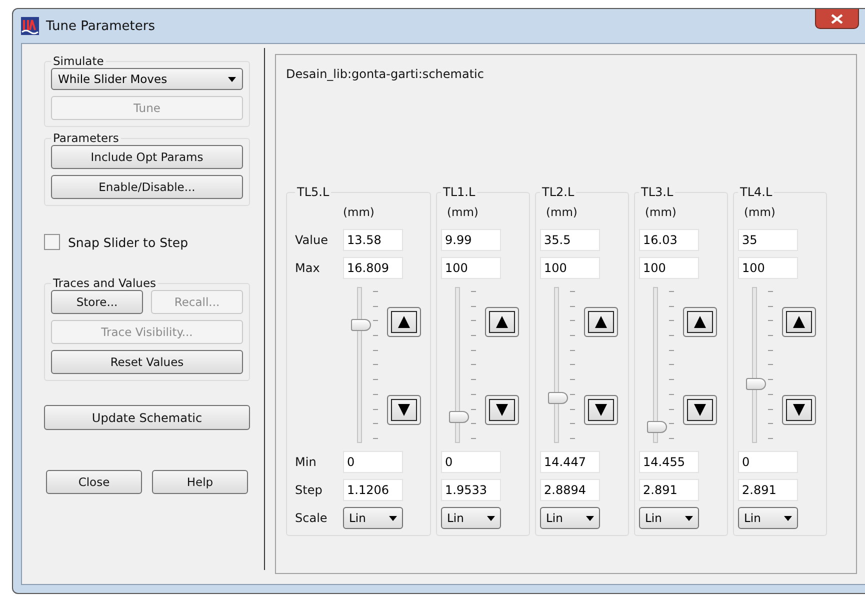 The image size is (865, 597). I want to click on simulate-dropdown: While Slider Moves, so click(147, 79).